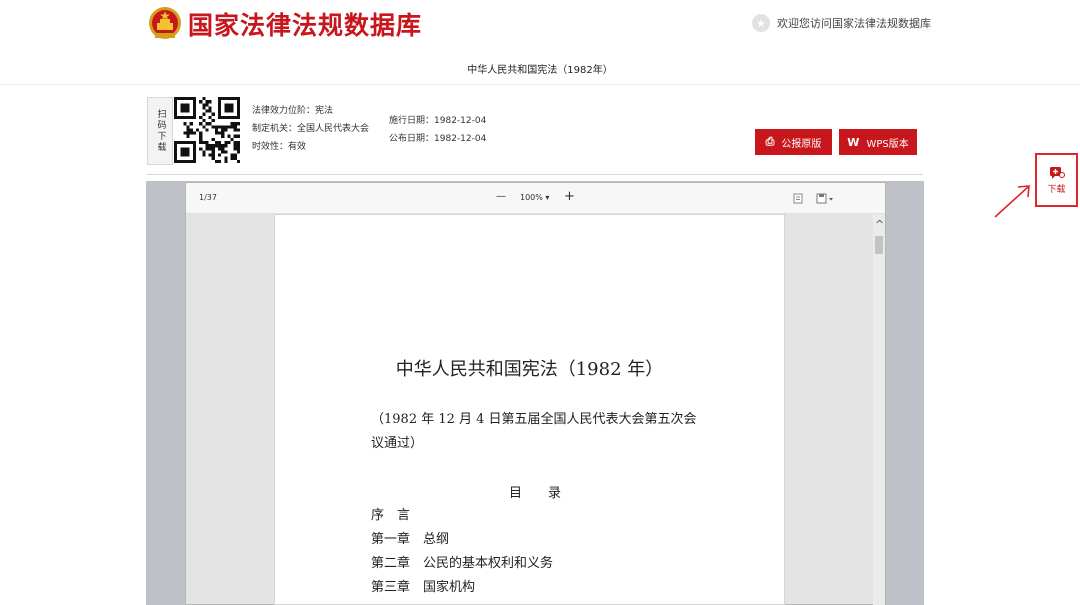 Image resolution: width=1080 pixels, height=605 pixels. I want to click on welcome-message: ★ 欢迎您访问国家法律法规数据库, so click(841, 23).